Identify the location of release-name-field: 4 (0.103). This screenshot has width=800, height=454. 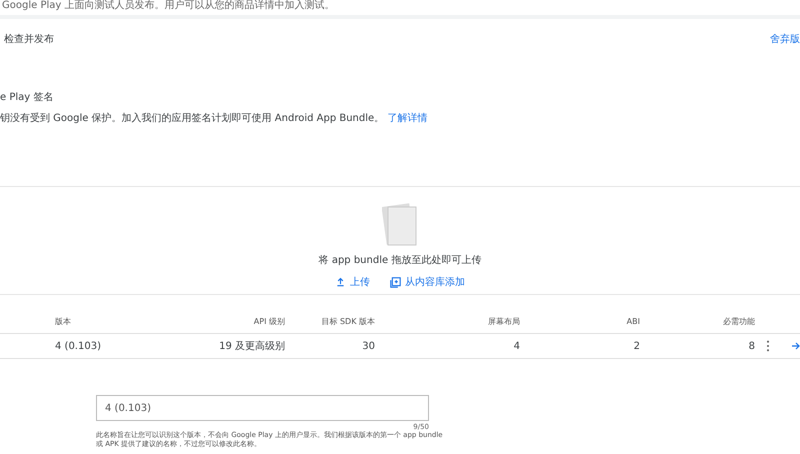
(262, 408).